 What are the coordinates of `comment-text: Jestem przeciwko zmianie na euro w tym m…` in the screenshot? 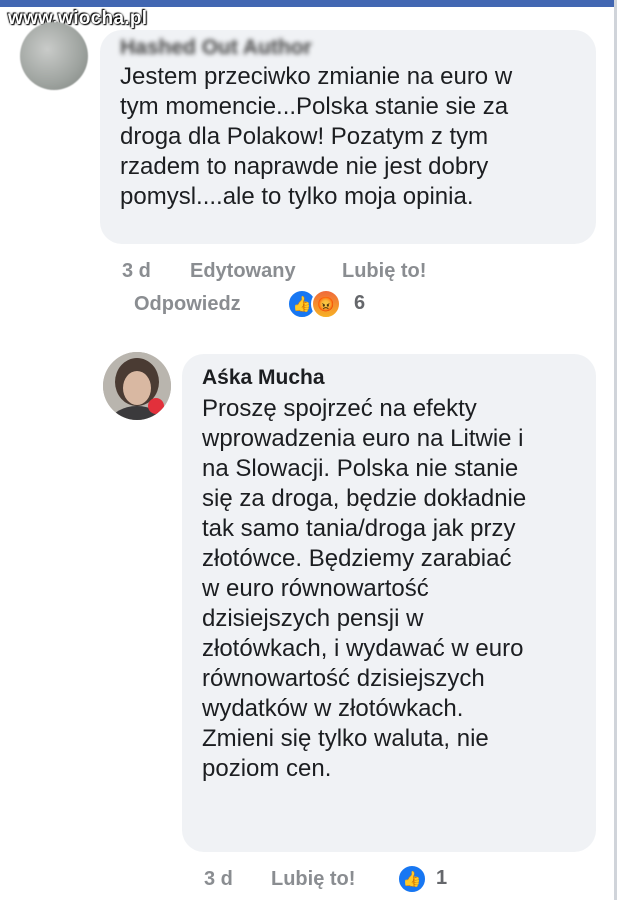 It's located at (316, 136).